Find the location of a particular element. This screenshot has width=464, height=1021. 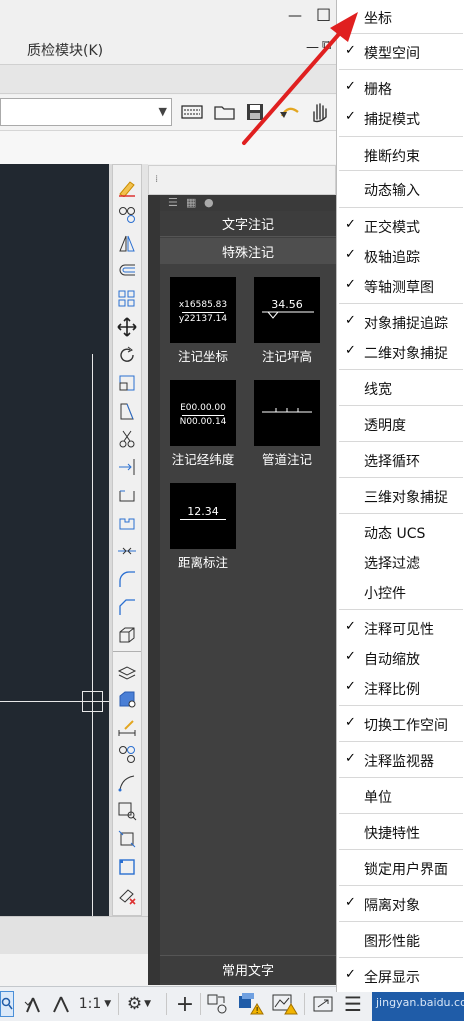

gear-icon: ⚙ ▼ is located at coordinates (139, 1004).